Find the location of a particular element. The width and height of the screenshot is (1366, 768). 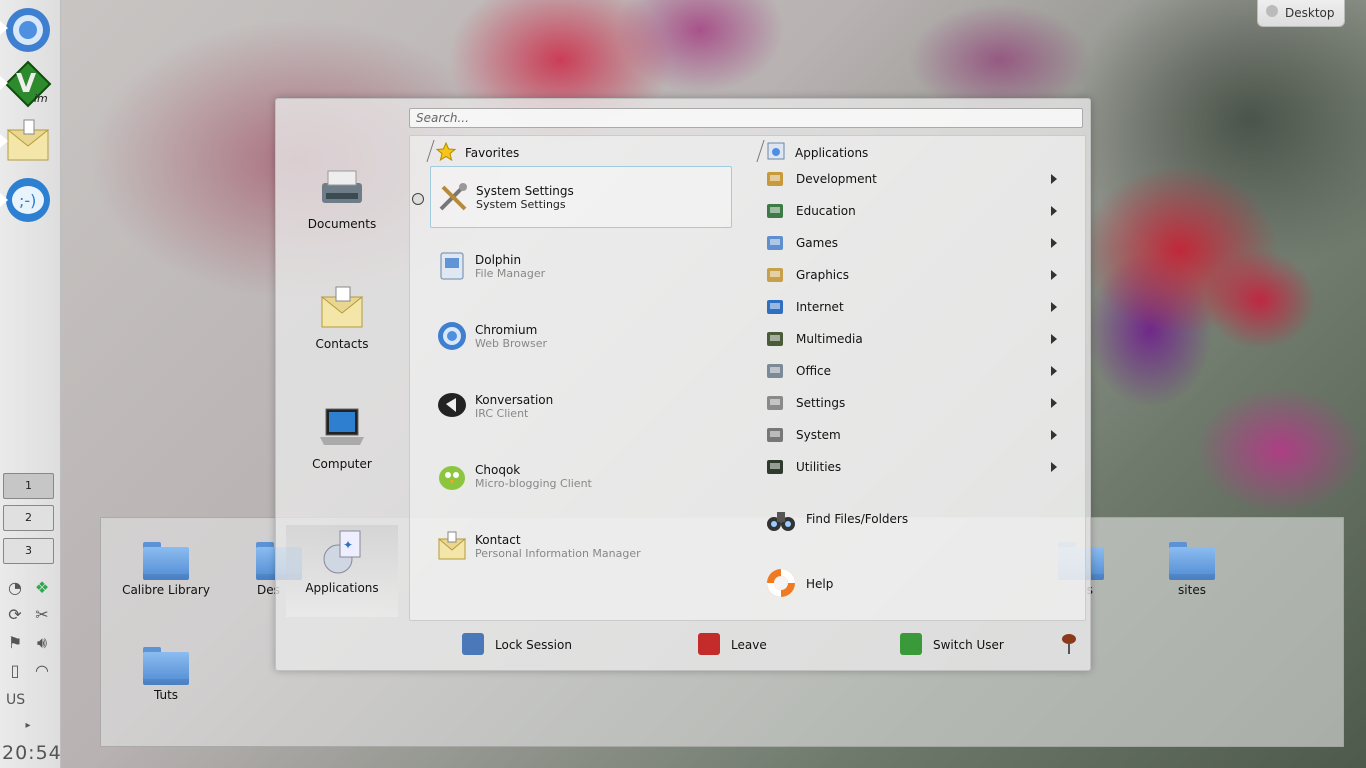

pager-desktop-1: 1 is located at coordinates (28, 486).